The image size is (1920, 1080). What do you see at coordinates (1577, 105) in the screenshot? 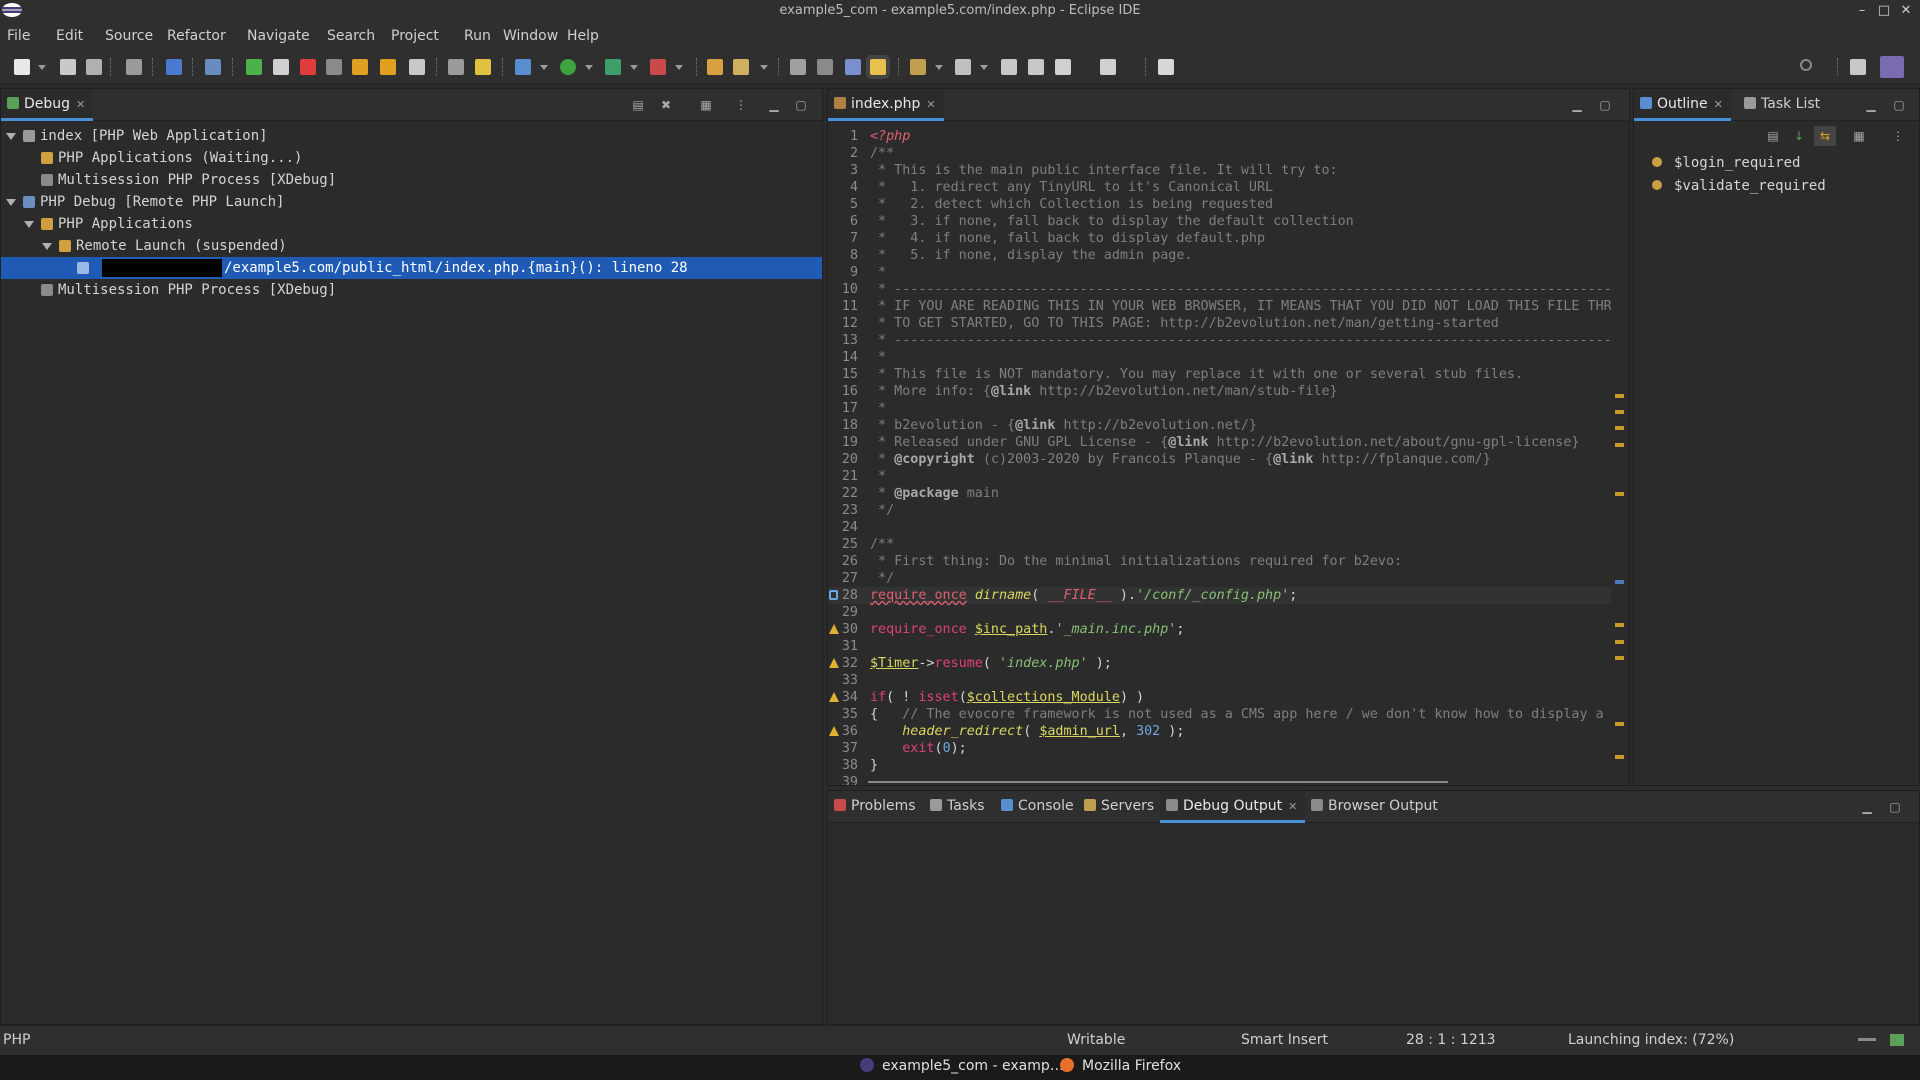
I see `minimize-editor-icon: ▁` at bounding box center [1577, 105].